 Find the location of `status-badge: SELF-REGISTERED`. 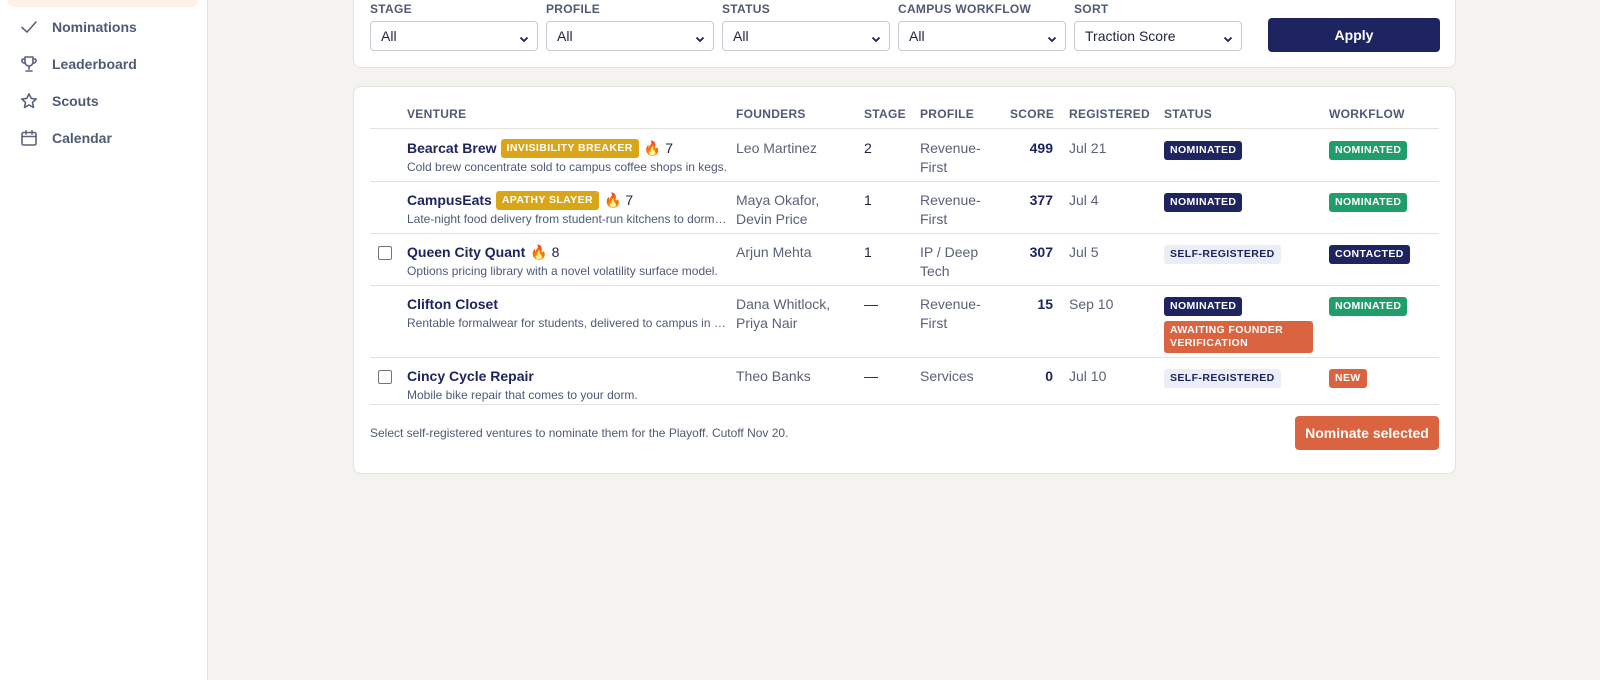

status-badge: SELF-REGISTERED is located at coordinates (1222, 254).